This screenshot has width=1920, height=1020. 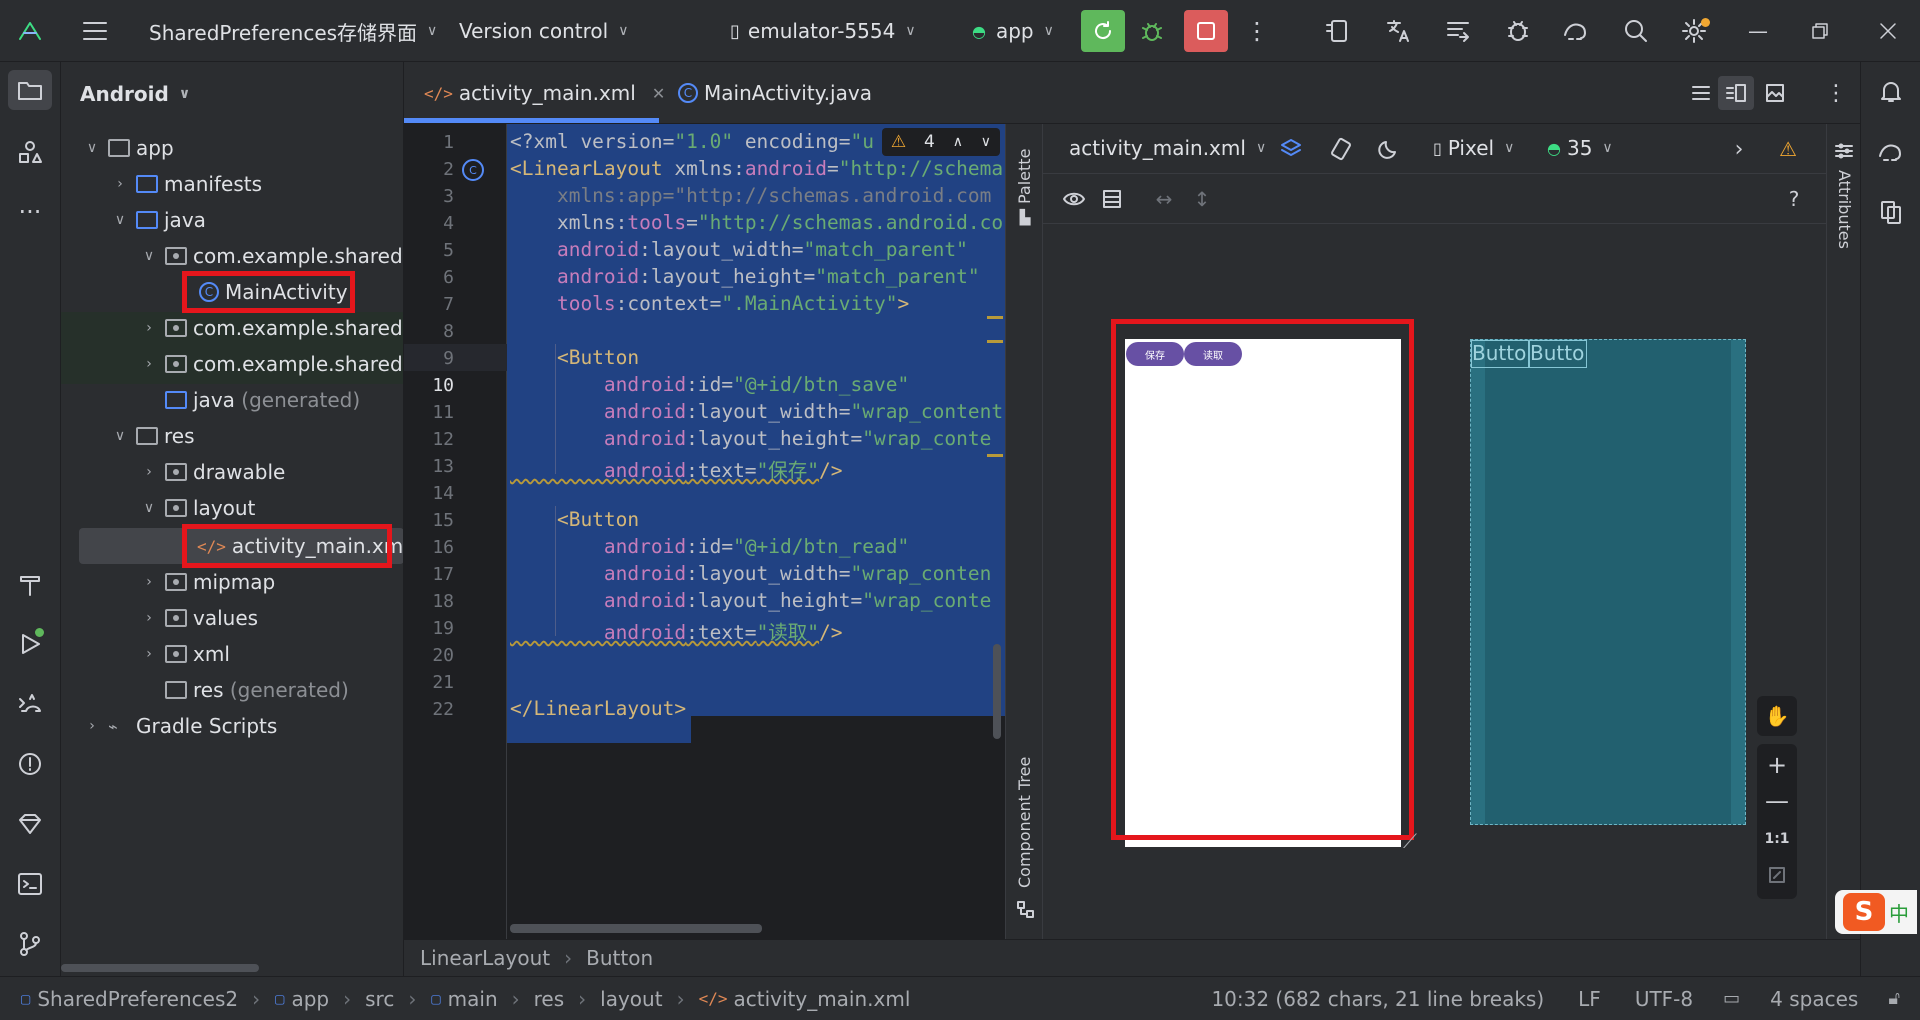 What do you see at coordinates (549, 999) in the screenshot?
I see `nav-path-item: res` at bounding box center [549, 999].